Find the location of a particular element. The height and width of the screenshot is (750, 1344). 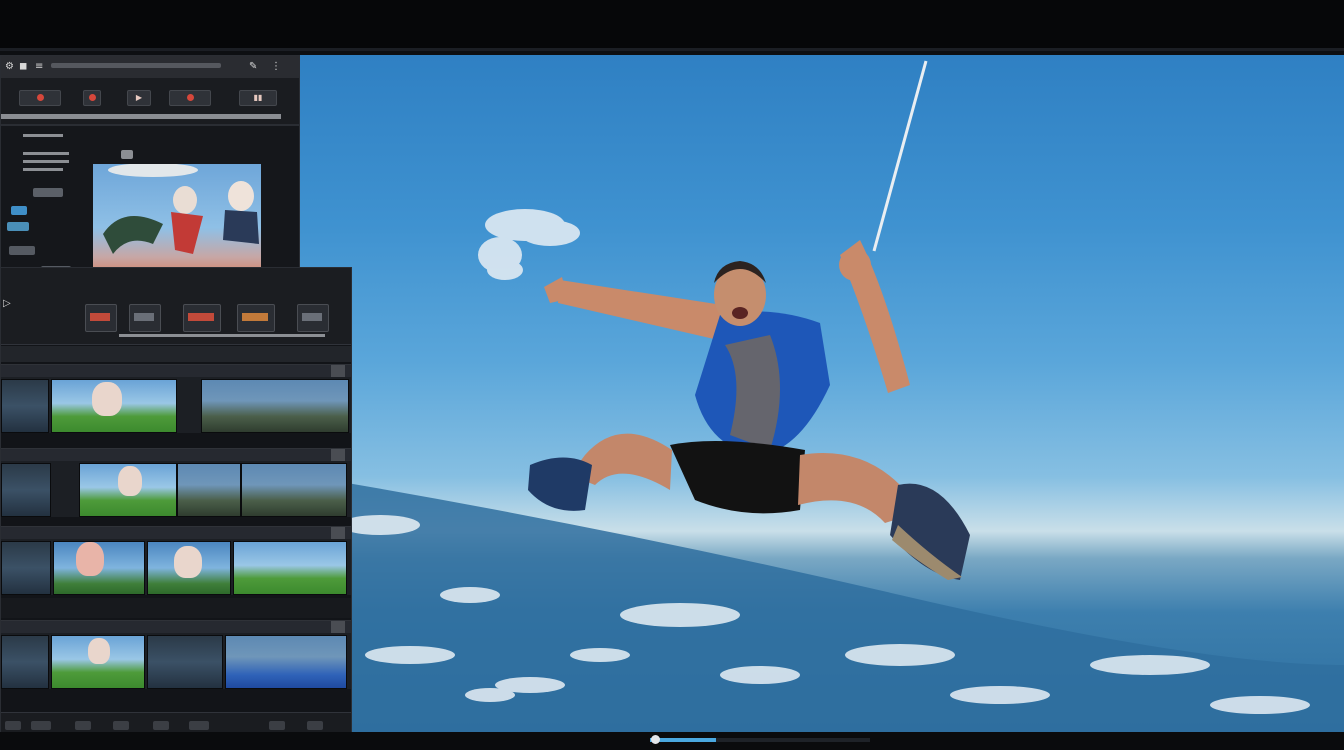

play-button: ▶ is located at coordinates (139, 98).